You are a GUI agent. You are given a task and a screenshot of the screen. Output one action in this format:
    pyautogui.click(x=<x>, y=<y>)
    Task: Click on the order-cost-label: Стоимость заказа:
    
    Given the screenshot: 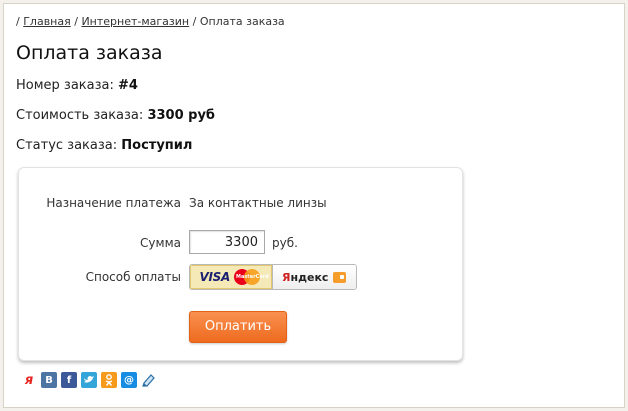 What is the action you would take?
    pyautogui.click(x=80, y=115)
    